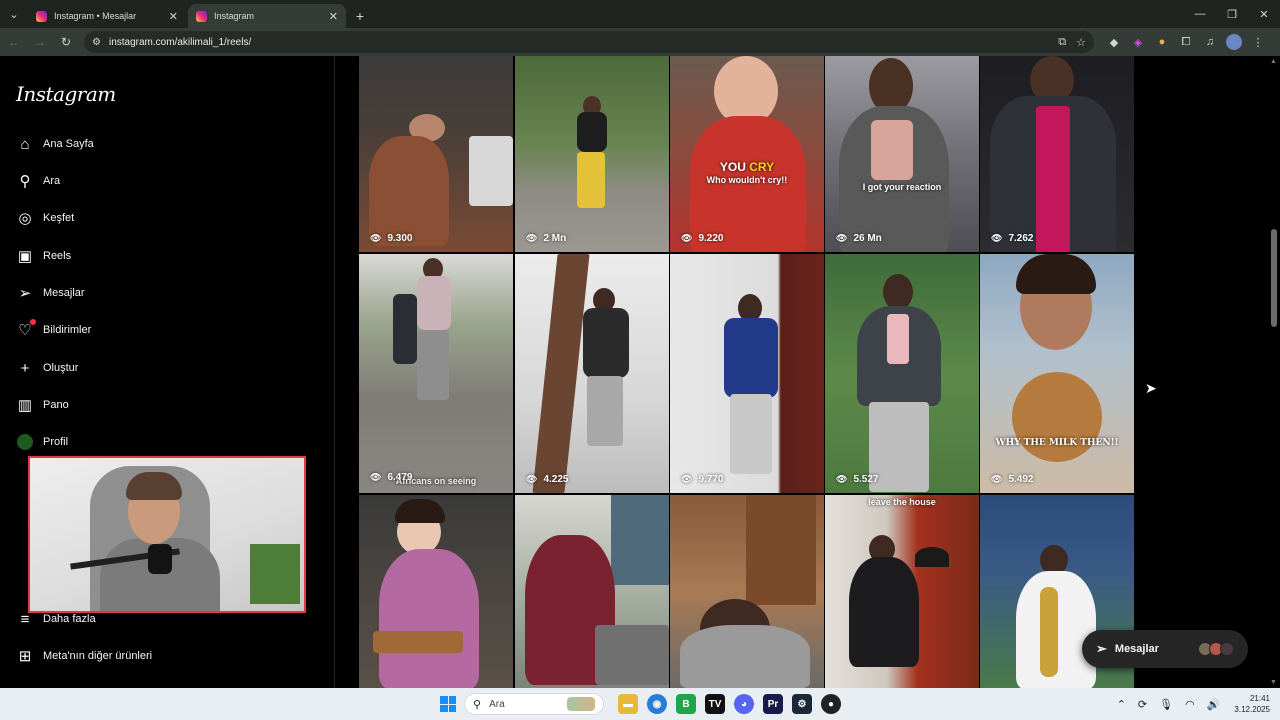 The image size is (1280, 720). What do you see at coordinates (448, 704) in the screenshot?
I see `windows-start-button` at bounding box center [448, 704].